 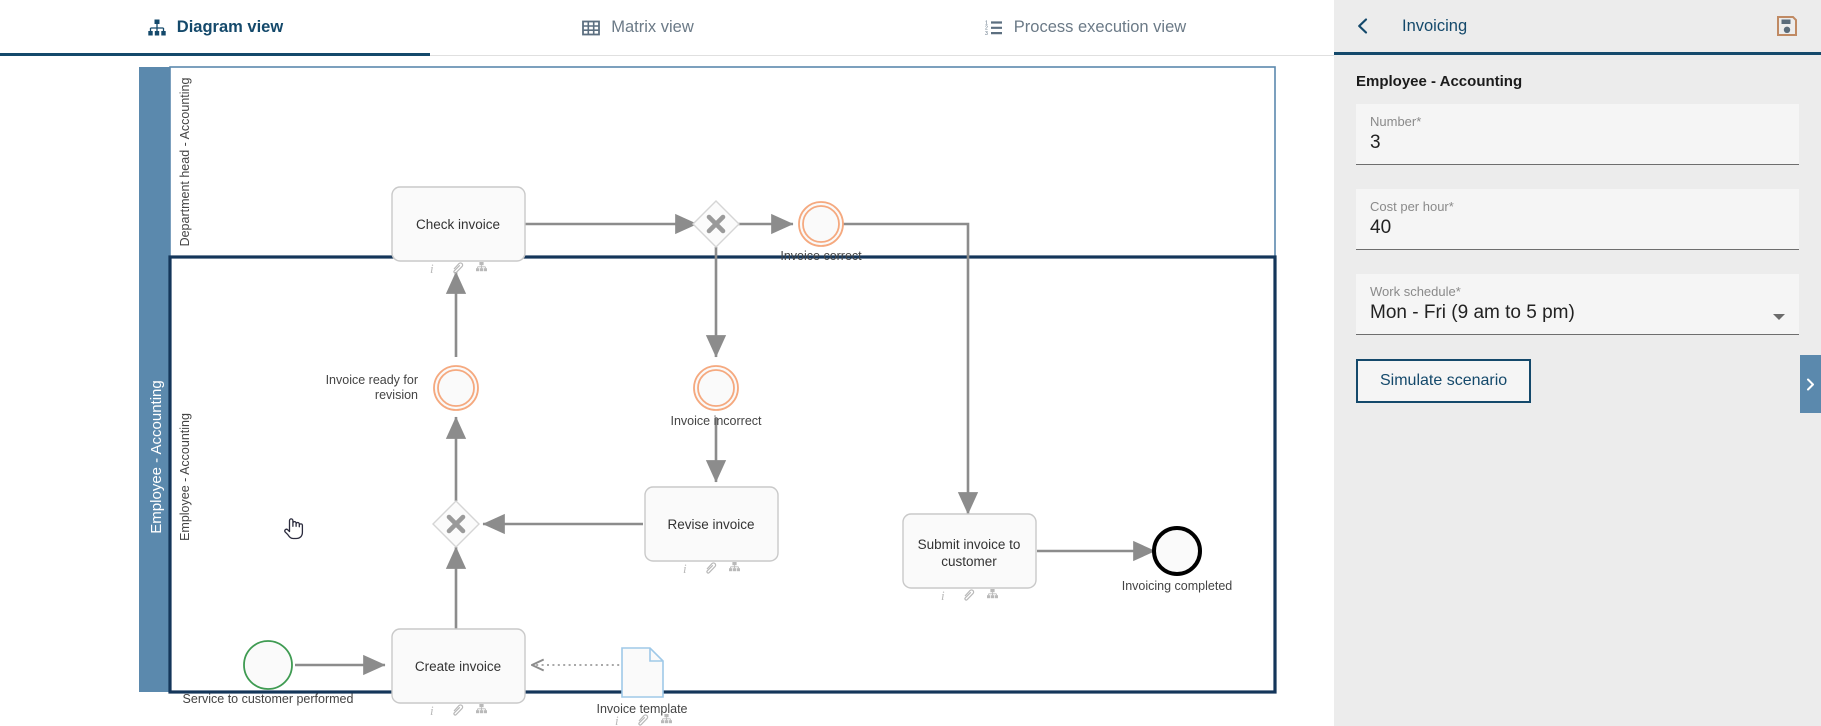 I want to click on work-schedule-select: Work schedule* Mon - Fri (9 am to 5 pm), so click(x=1577, y=304).